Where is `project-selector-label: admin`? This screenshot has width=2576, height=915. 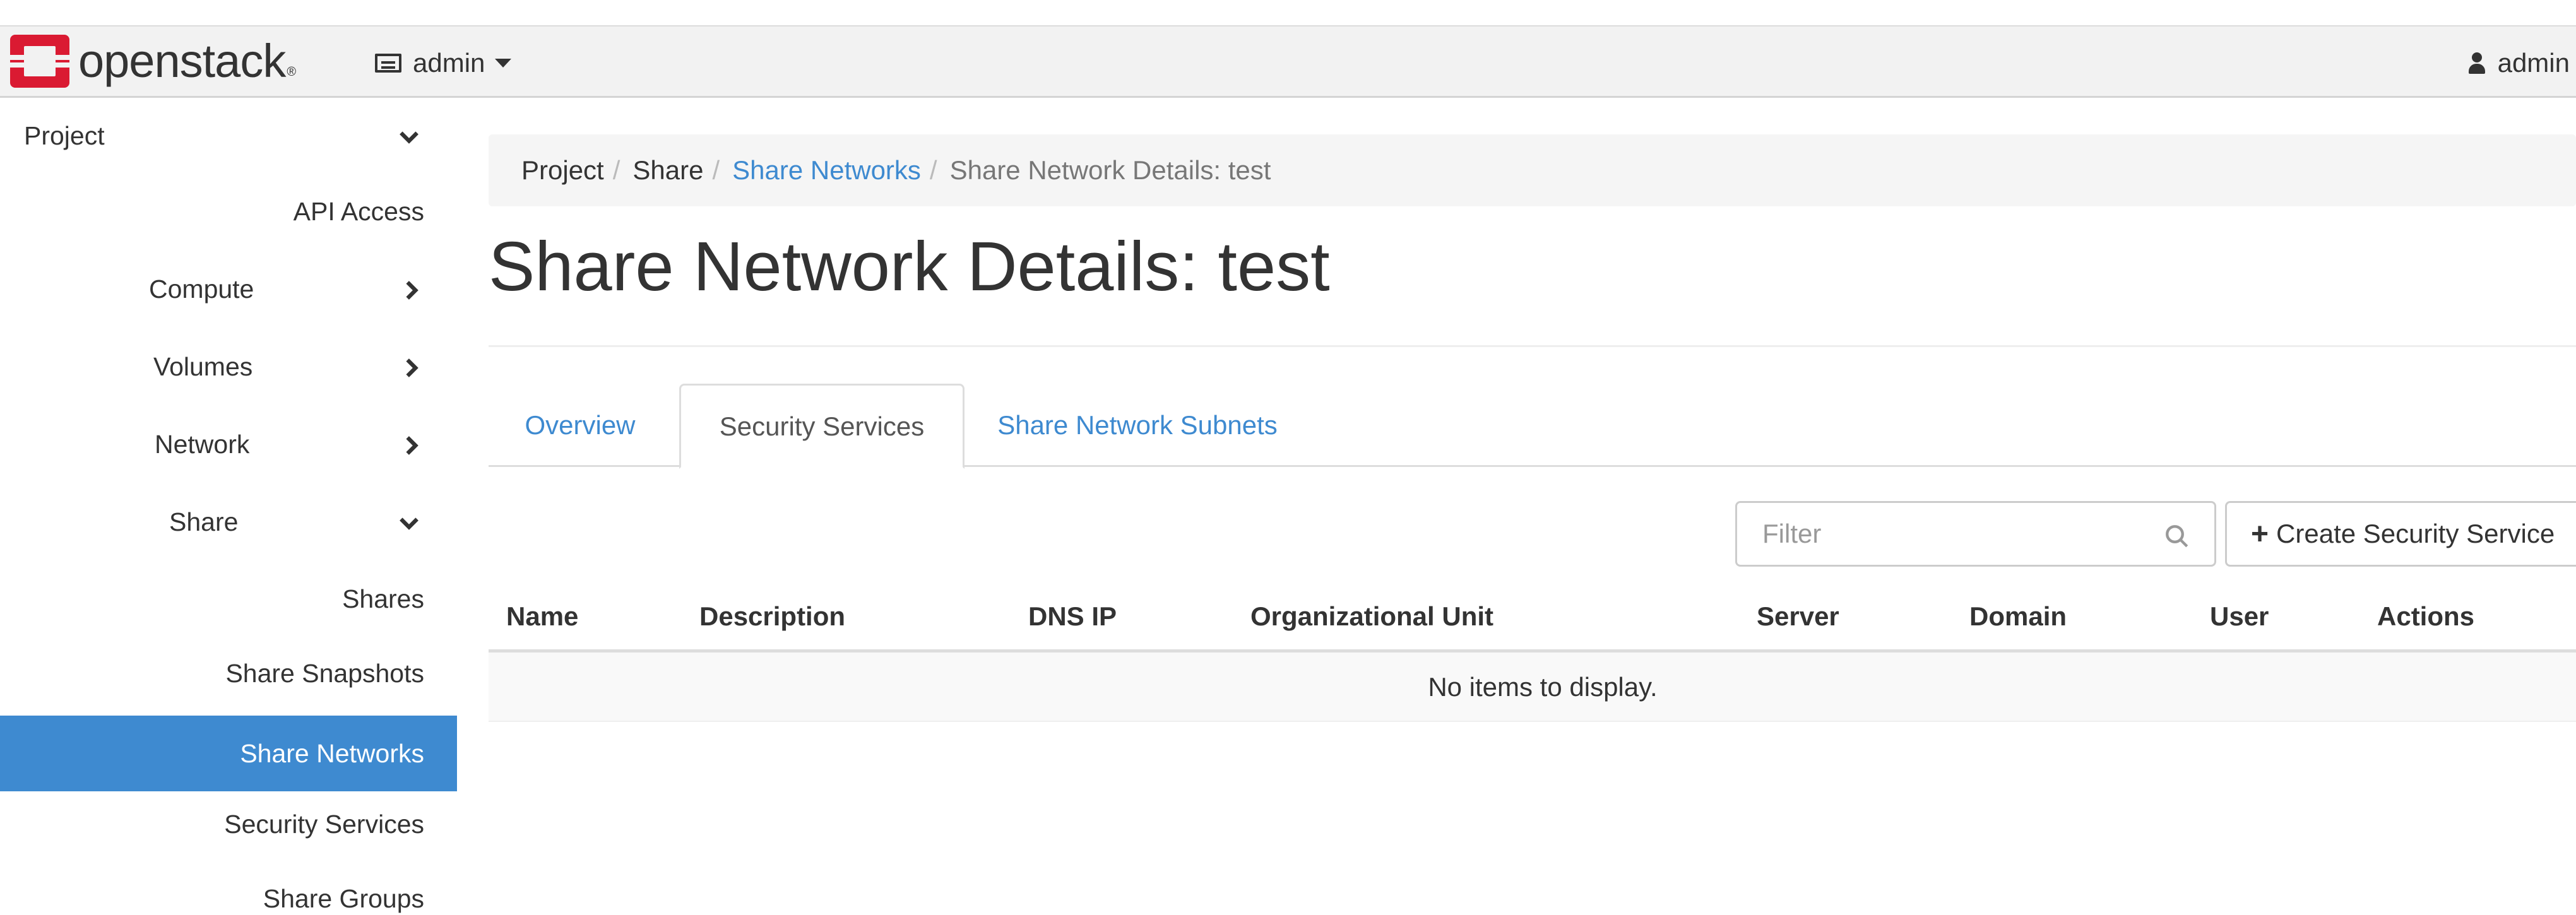
project-selector-label: admin is located at coordinates (449, 63).